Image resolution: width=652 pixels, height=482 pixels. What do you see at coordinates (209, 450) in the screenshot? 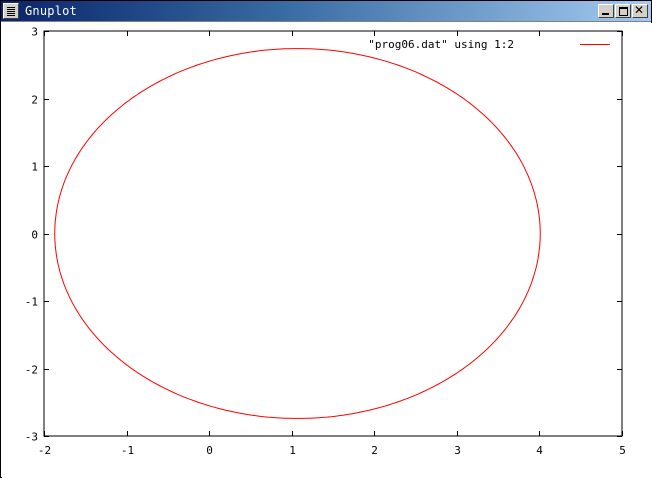
I see `x-tick-label: 0` at bounding box center [209, 450].